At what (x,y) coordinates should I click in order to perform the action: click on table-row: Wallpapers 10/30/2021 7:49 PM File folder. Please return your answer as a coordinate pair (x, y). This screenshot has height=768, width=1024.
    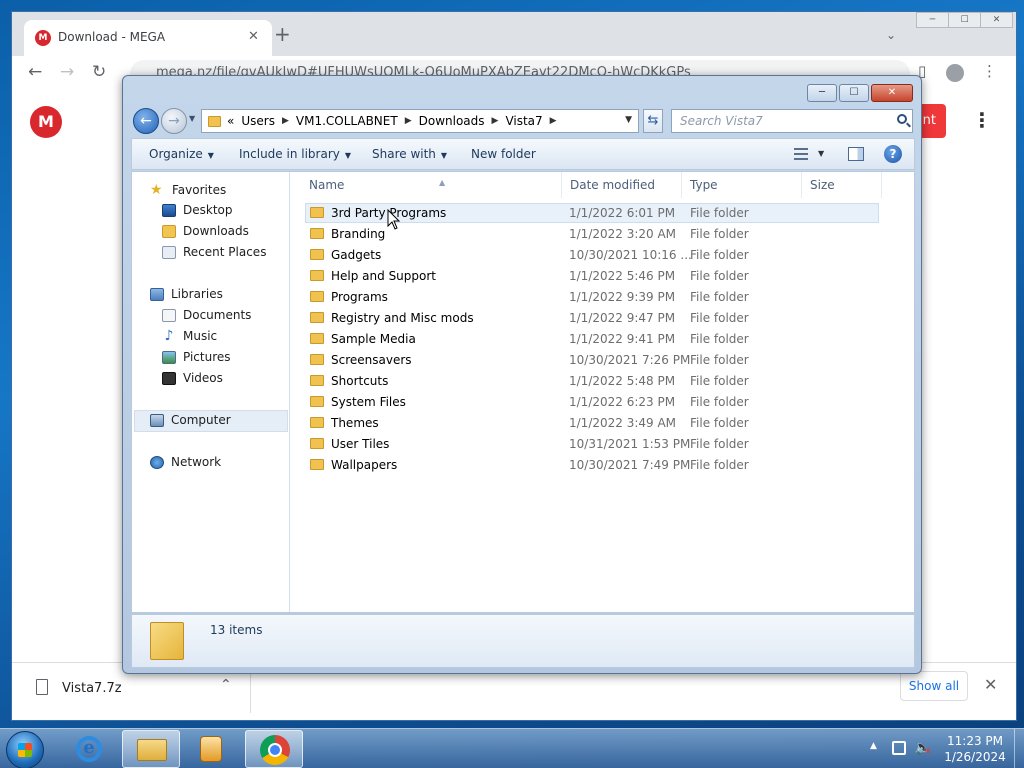
    Looking at the image, I should click on (592, 465).